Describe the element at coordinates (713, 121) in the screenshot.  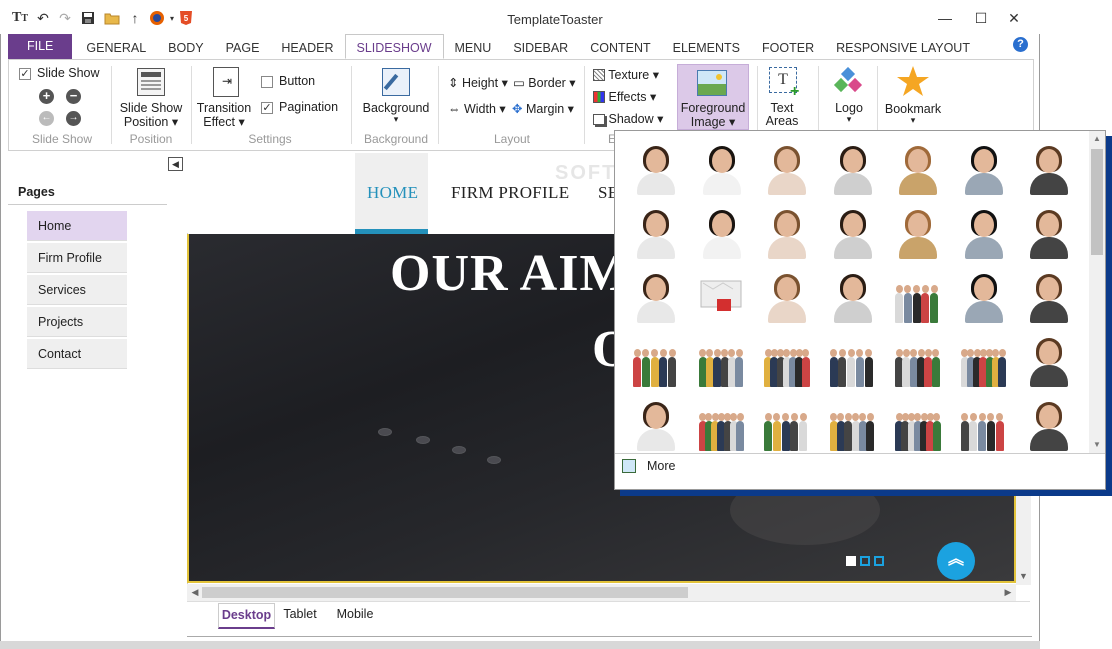
I see `foreground-image-label-2: Image ▾` at that location.